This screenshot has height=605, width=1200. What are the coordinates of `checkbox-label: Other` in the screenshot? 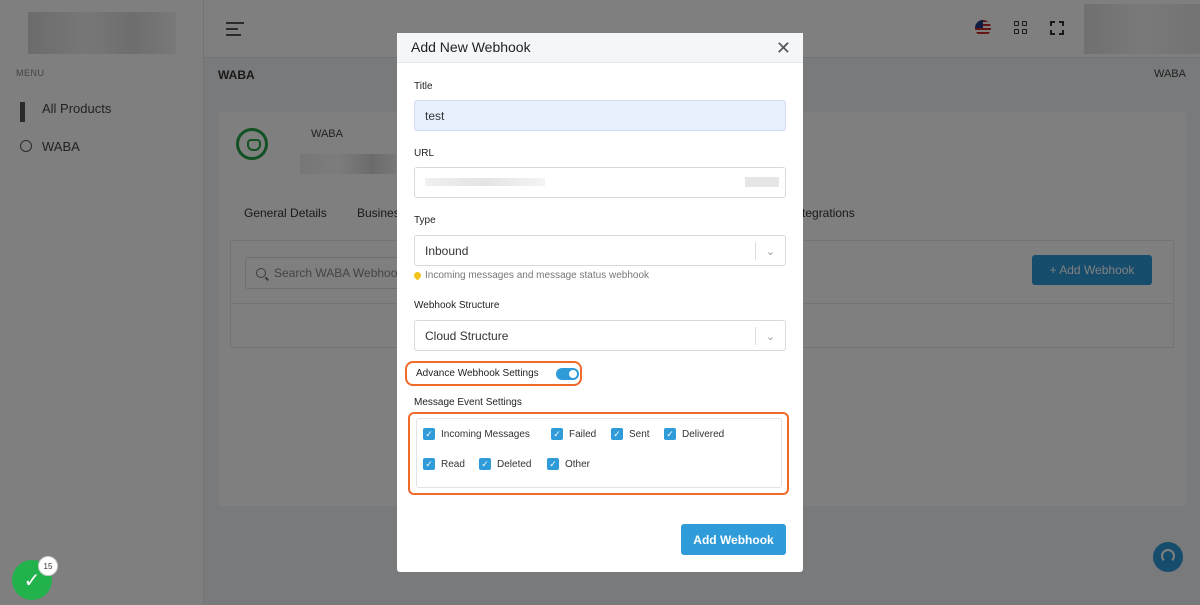 It's located at (578, 464).